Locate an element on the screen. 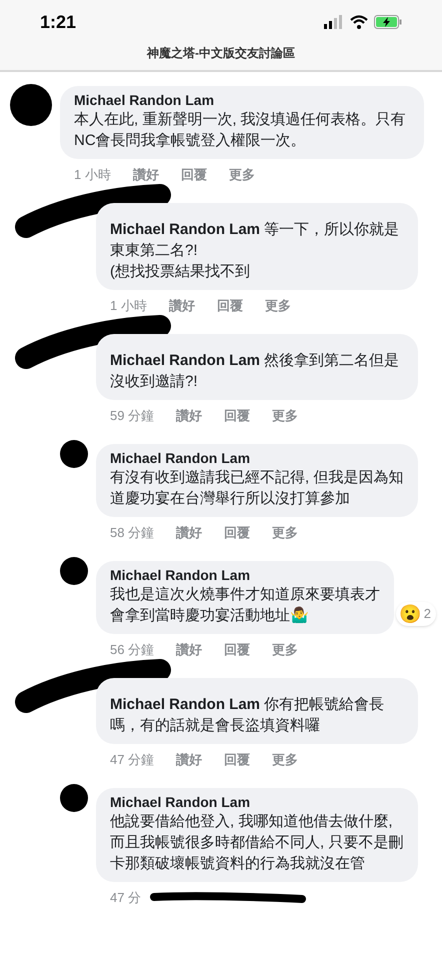 The height and width of the screenshot is (960, 442). comment-text: Michael Randon Lam 等一下，所以你就是東東第二名?! (想找投票結果找不到 is located at coordinates (255, 251).